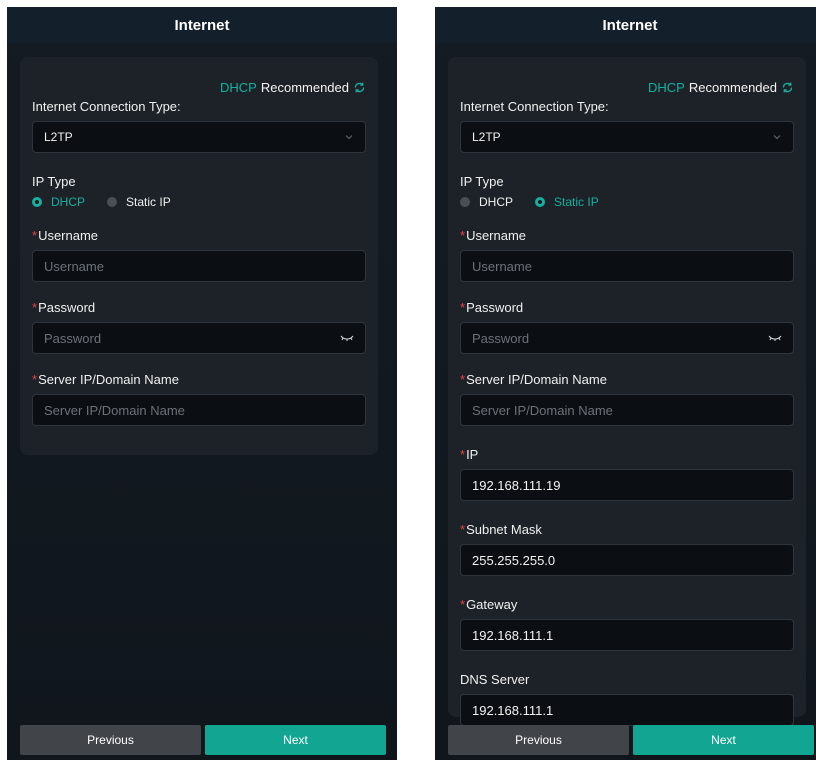 The height and width of the screenshot is (760, 816). I want to click on dns-server-label: DNS Server, so click(495, 679).